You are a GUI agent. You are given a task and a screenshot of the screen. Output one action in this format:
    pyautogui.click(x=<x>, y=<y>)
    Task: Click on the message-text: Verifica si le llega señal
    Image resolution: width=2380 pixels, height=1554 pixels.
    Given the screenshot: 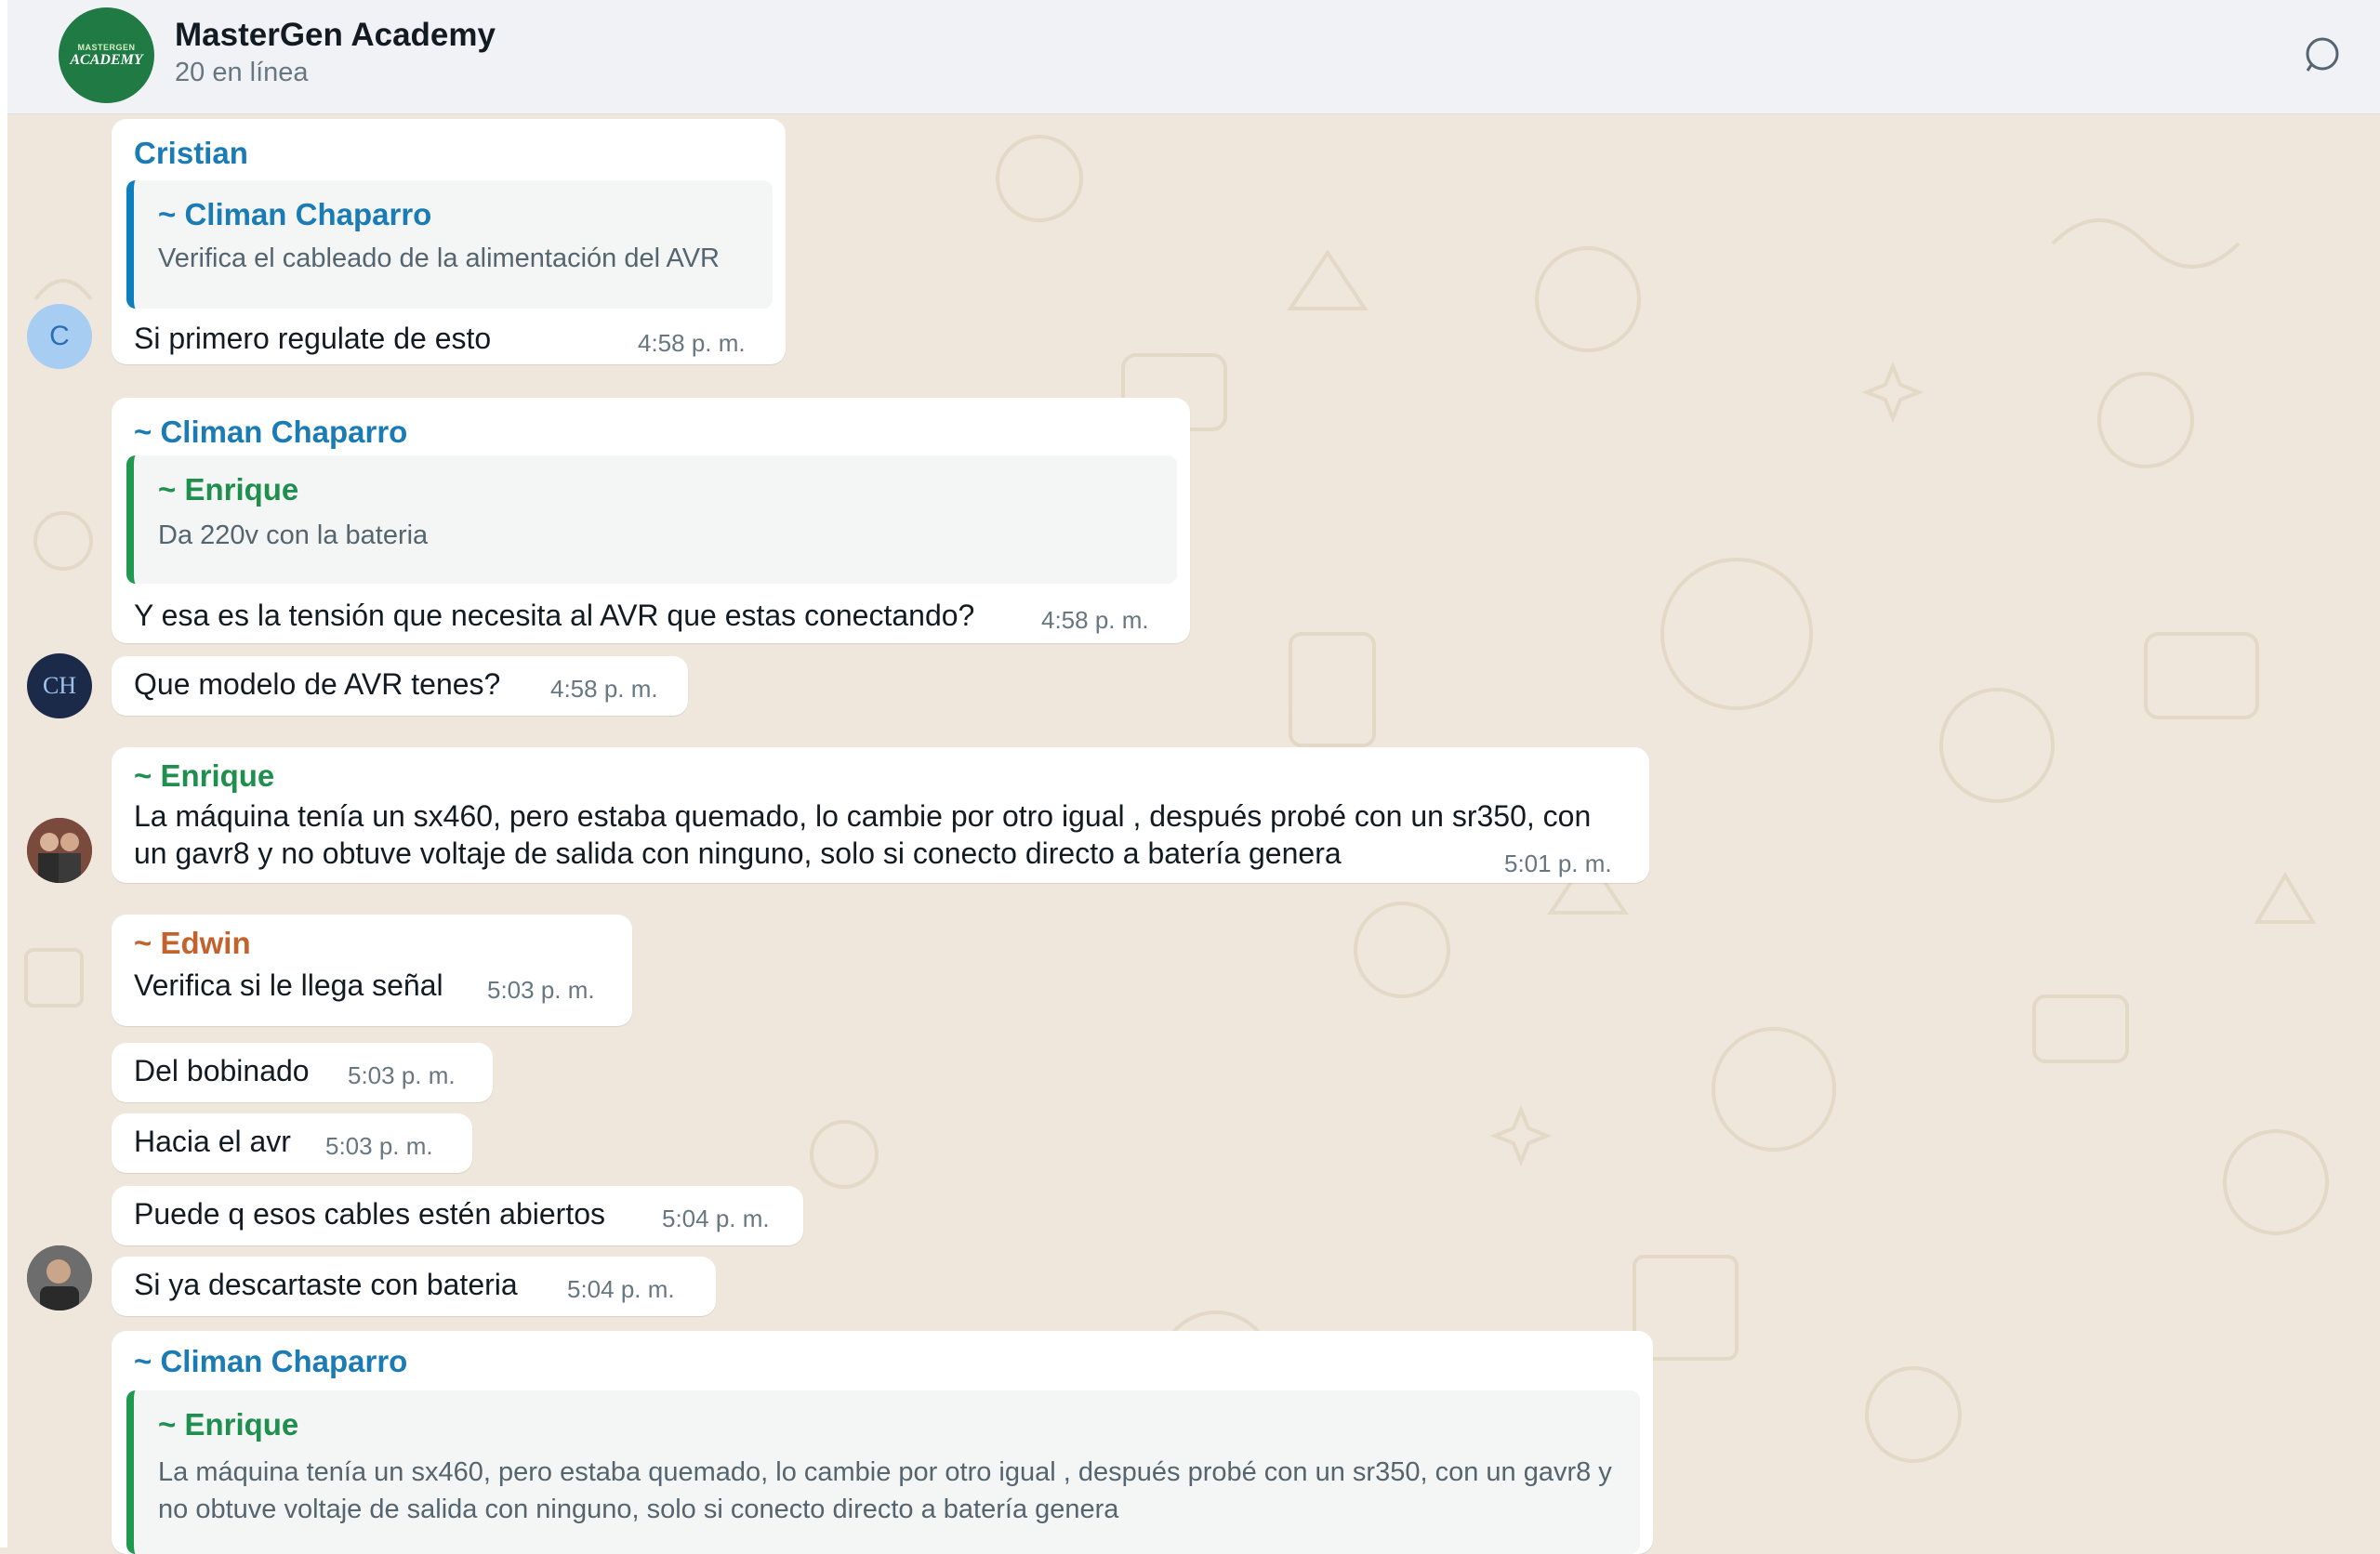 What is the action you would take?
    pyautogui.click(x=288, y=985)
    